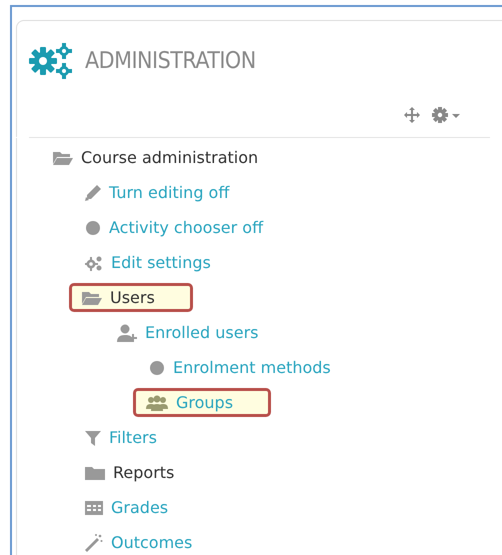 The height and width of the screenshot is (555, 502). What do you see at coordinates (93, 438) in the screenshot?
I see `filter-icon` at bounding box center [93, 438].